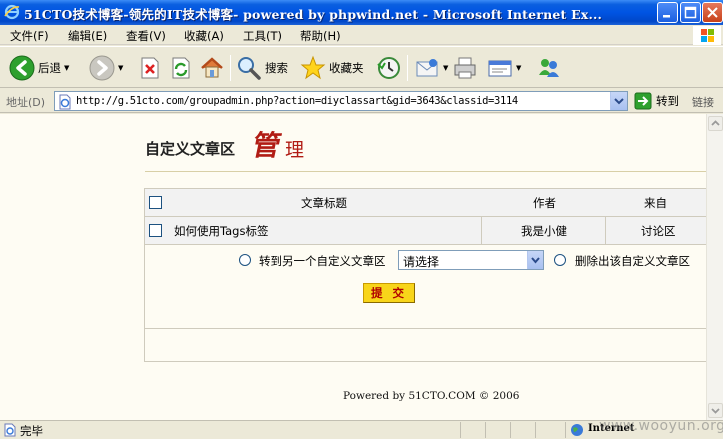 This screenshot has width=723, height=439. What do you see at coordinates (49, 68) in the screenshot?
I see `back-label: 后退` at bounding box center [49, 68].